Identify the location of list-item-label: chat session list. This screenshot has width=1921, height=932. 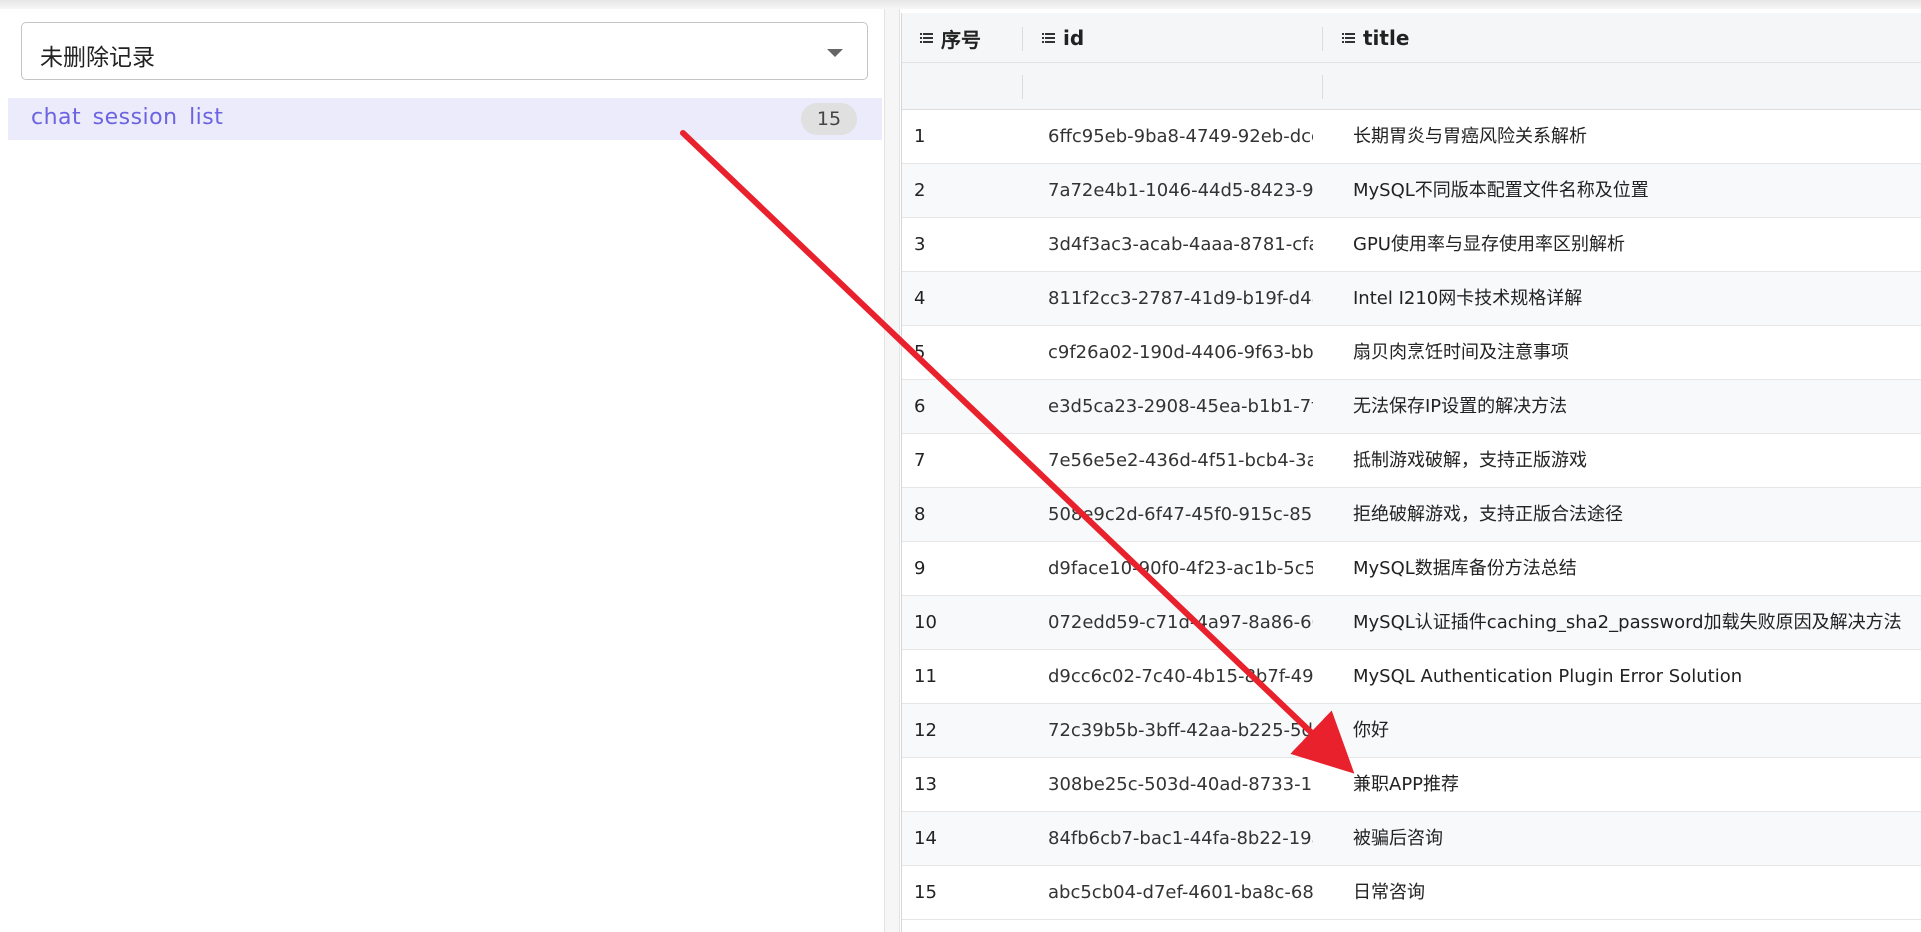
(127, 117).